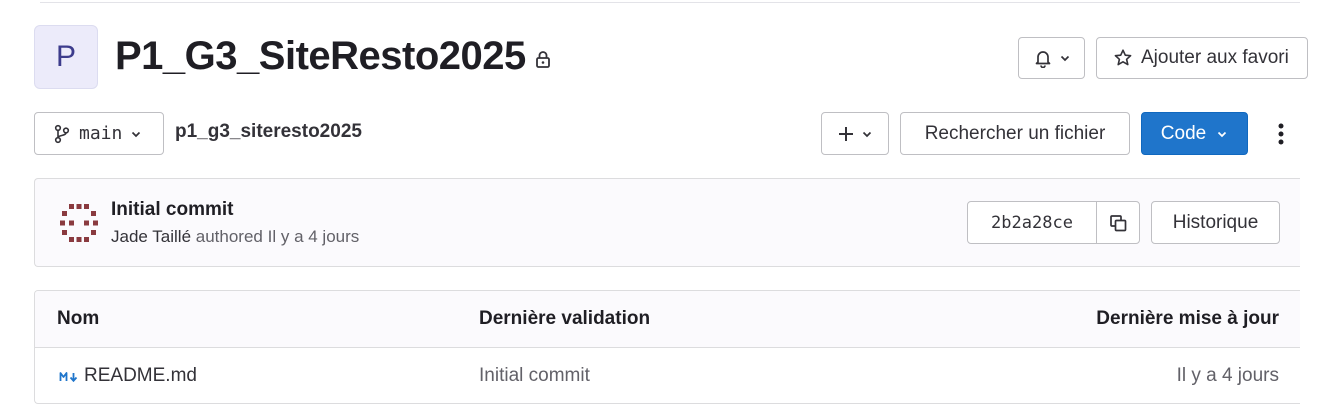 Image resolution: width=1322 pixels, height=415 pixels. I want to click on file-last-update: Il y a 4 jours, so click(1227, 375).